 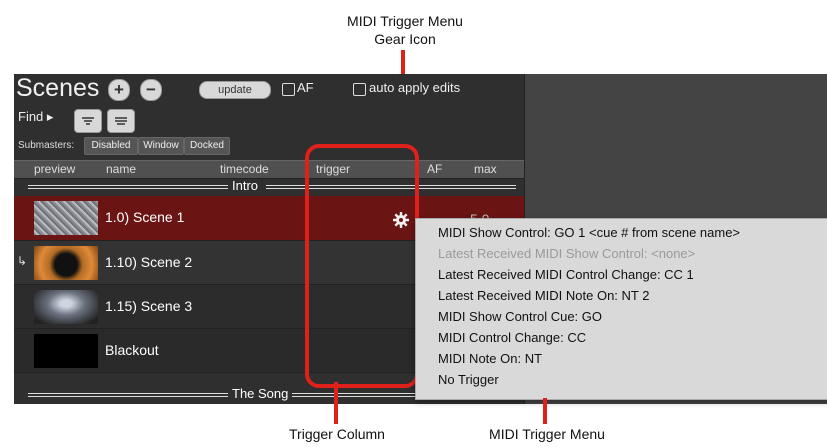 I want to click on scene-name: 1.0) Scene 1, so click(x=145, y=217).